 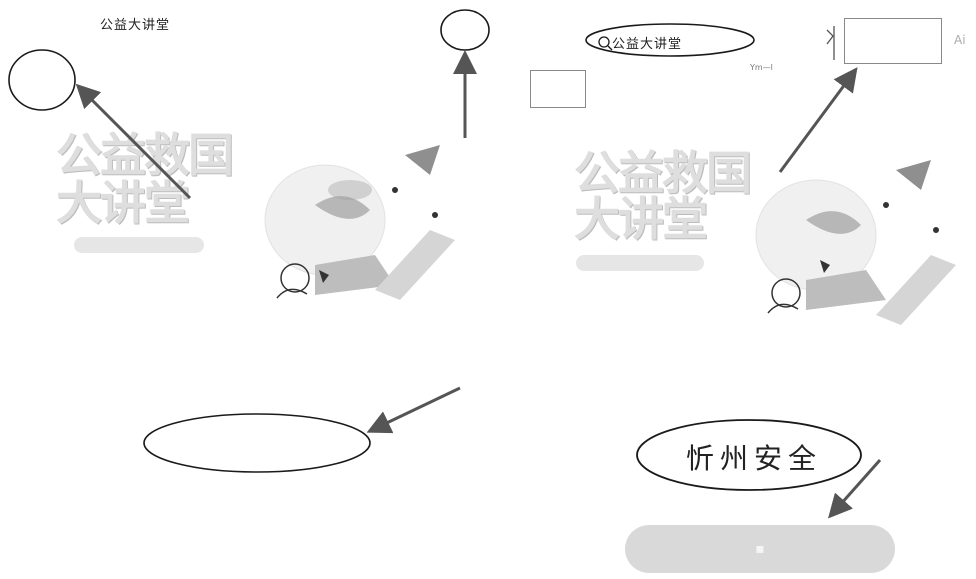 I want to click on search-label: 公益大讲堂, so click(x=647, y=44).